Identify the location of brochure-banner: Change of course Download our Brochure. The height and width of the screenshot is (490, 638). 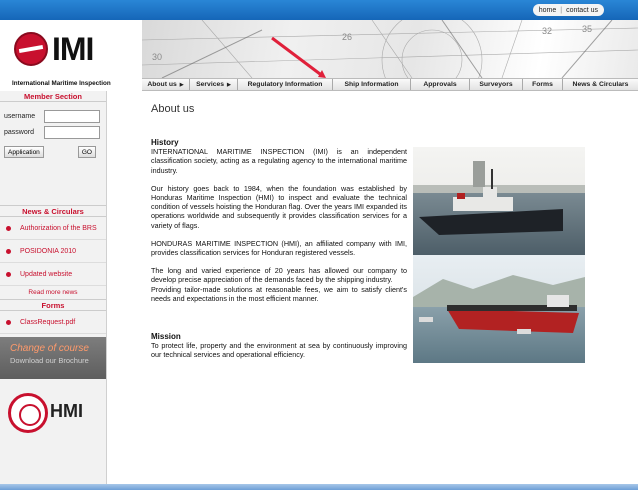
(53, 358).